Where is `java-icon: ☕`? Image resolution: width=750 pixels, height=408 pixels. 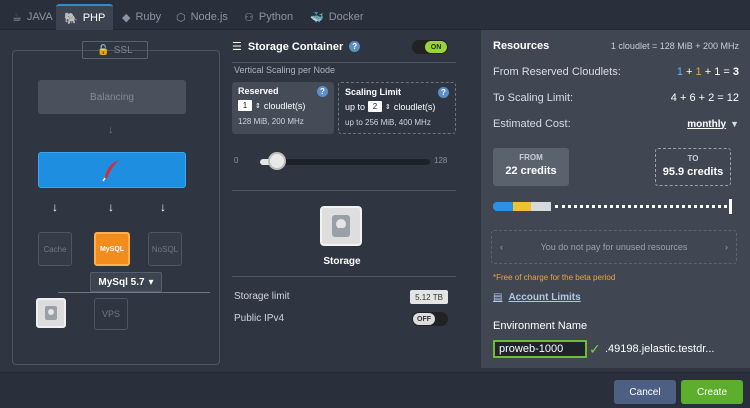
java-icon: ☕ is located at coordinates (17, 17).